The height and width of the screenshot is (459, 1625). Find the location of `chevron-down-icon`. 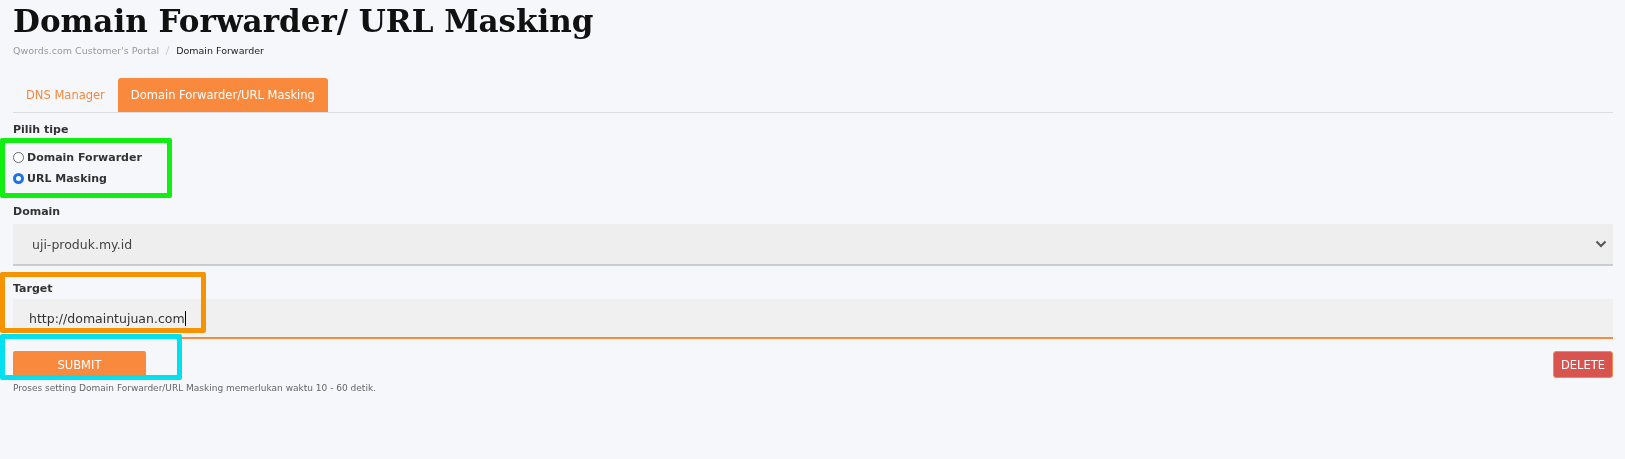

chevron-down-icon is located at coordinates (1601, 244).